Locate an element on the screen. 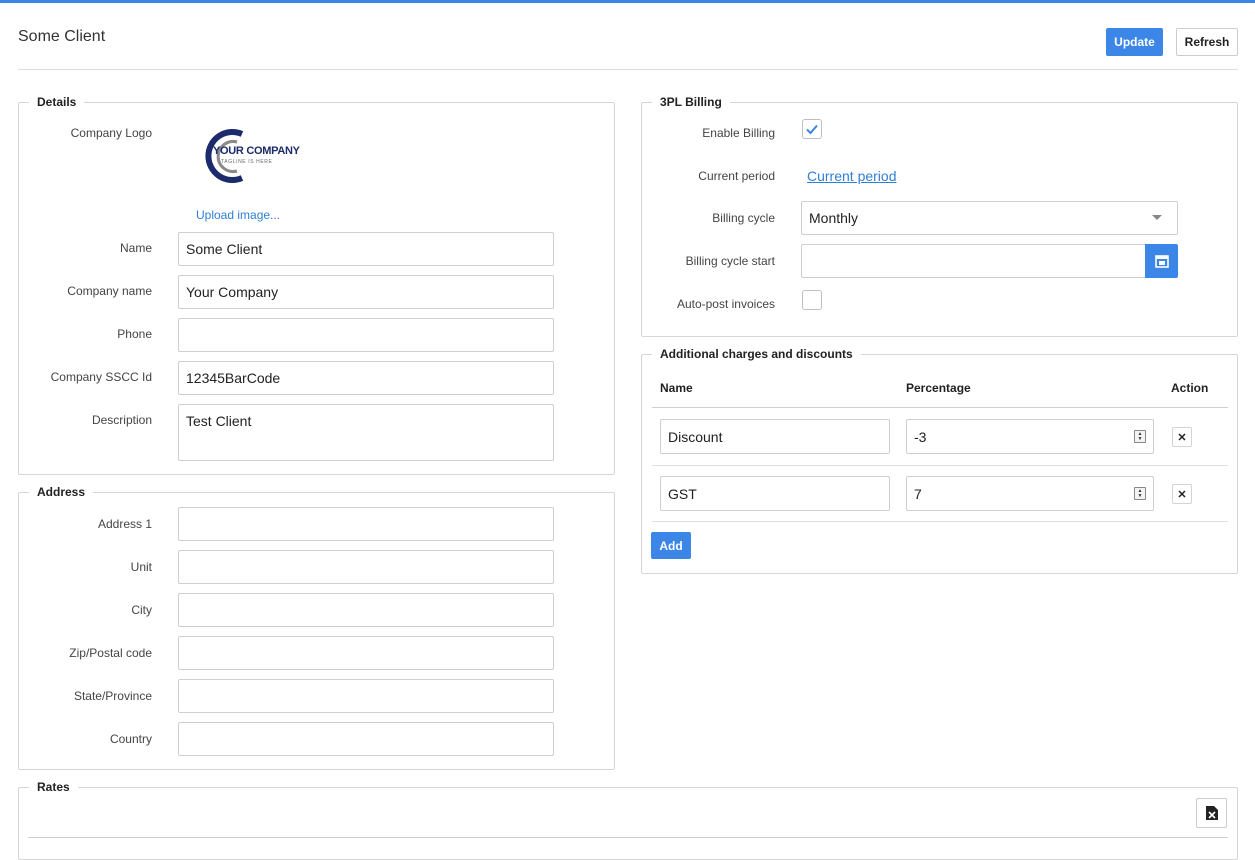  company-logo-image: YOUR COMPANY TAGLINE IS HERE is located at coordinates (250, 156).